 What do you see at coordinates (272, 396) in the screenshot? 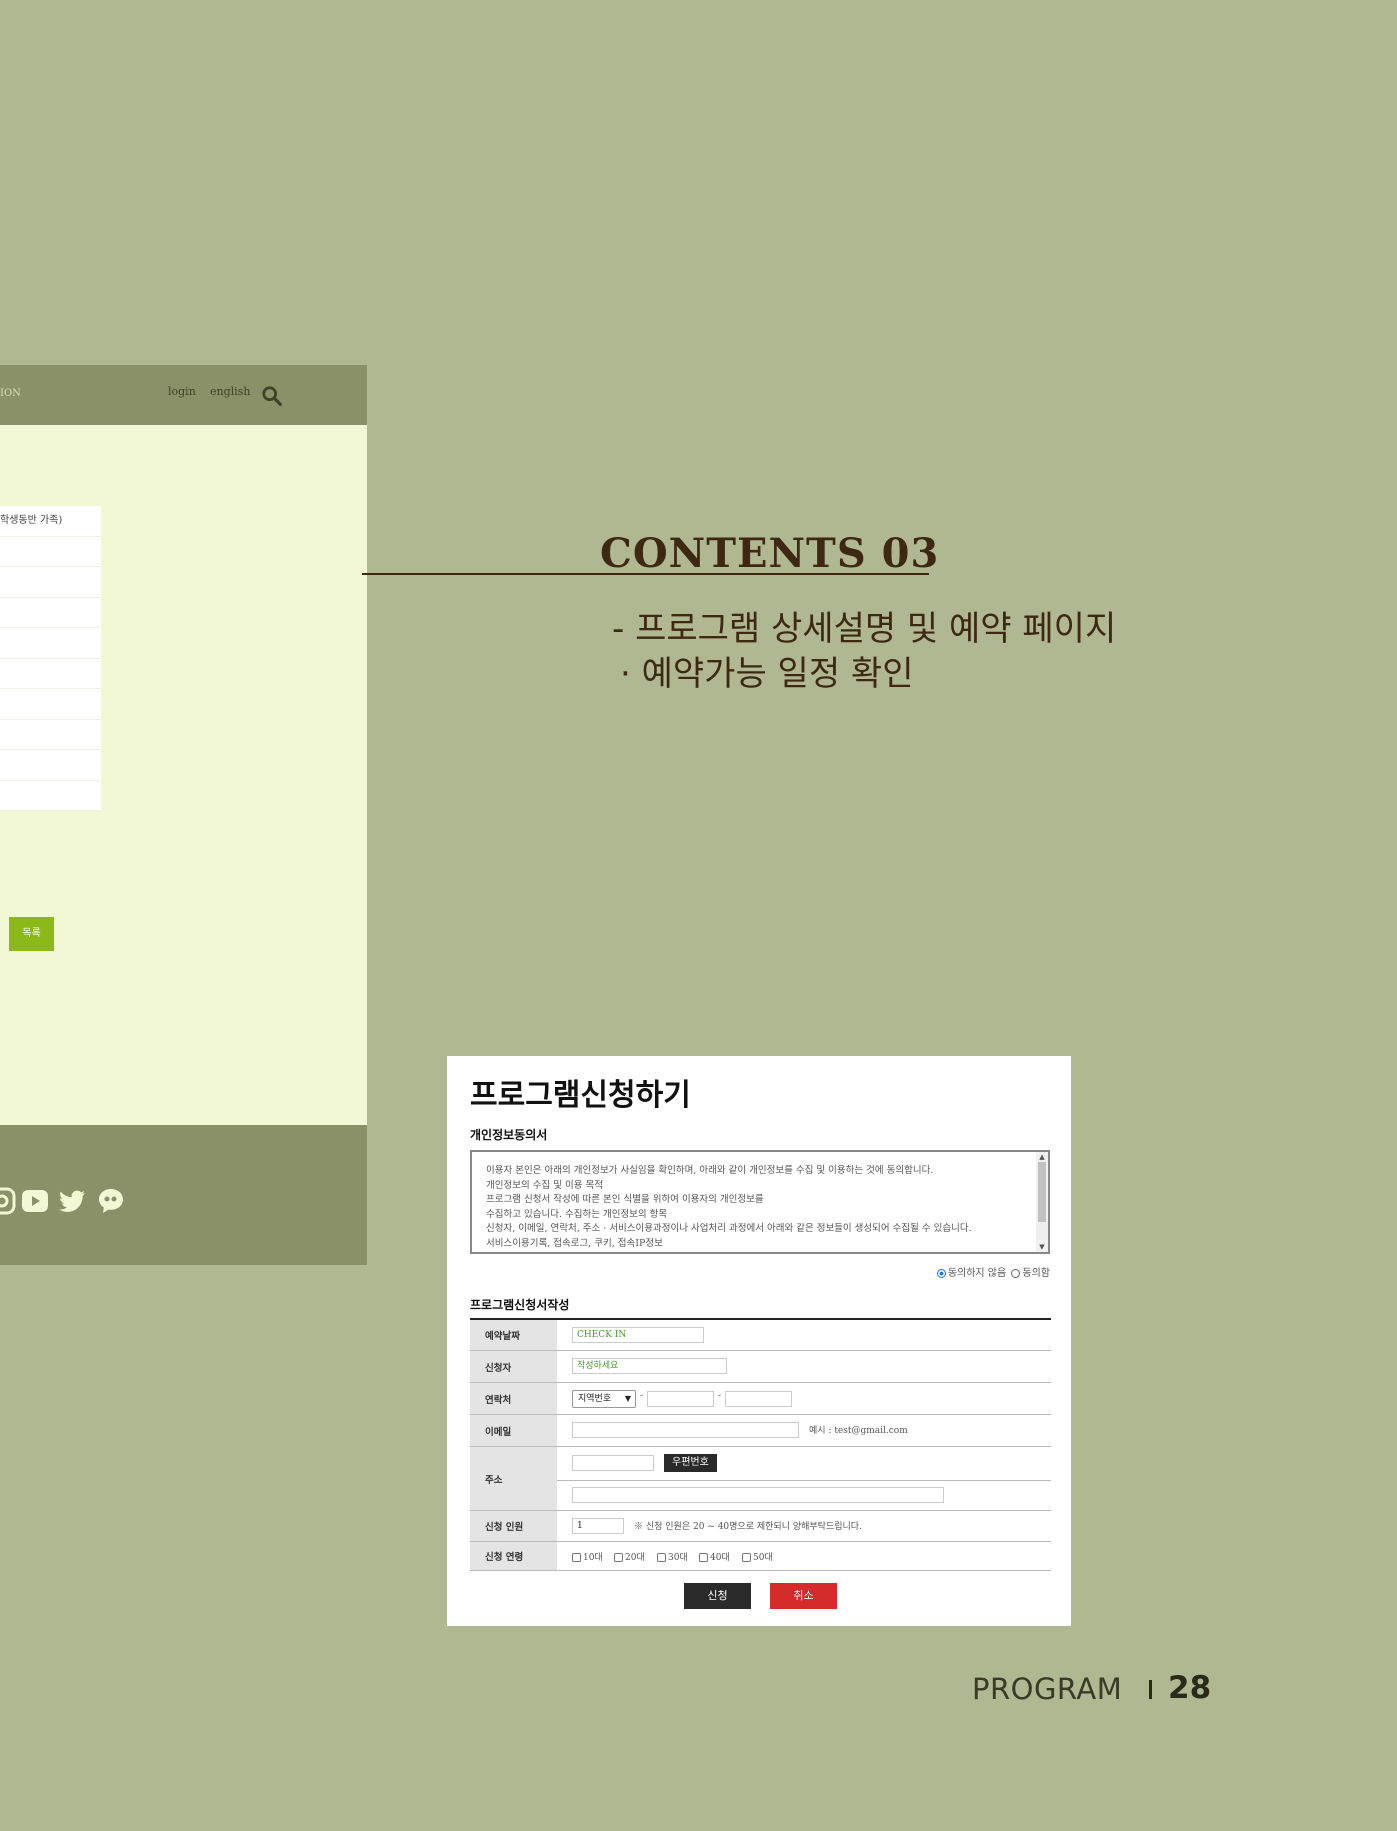
I see `search-icon` at bounding box center [272, 396].